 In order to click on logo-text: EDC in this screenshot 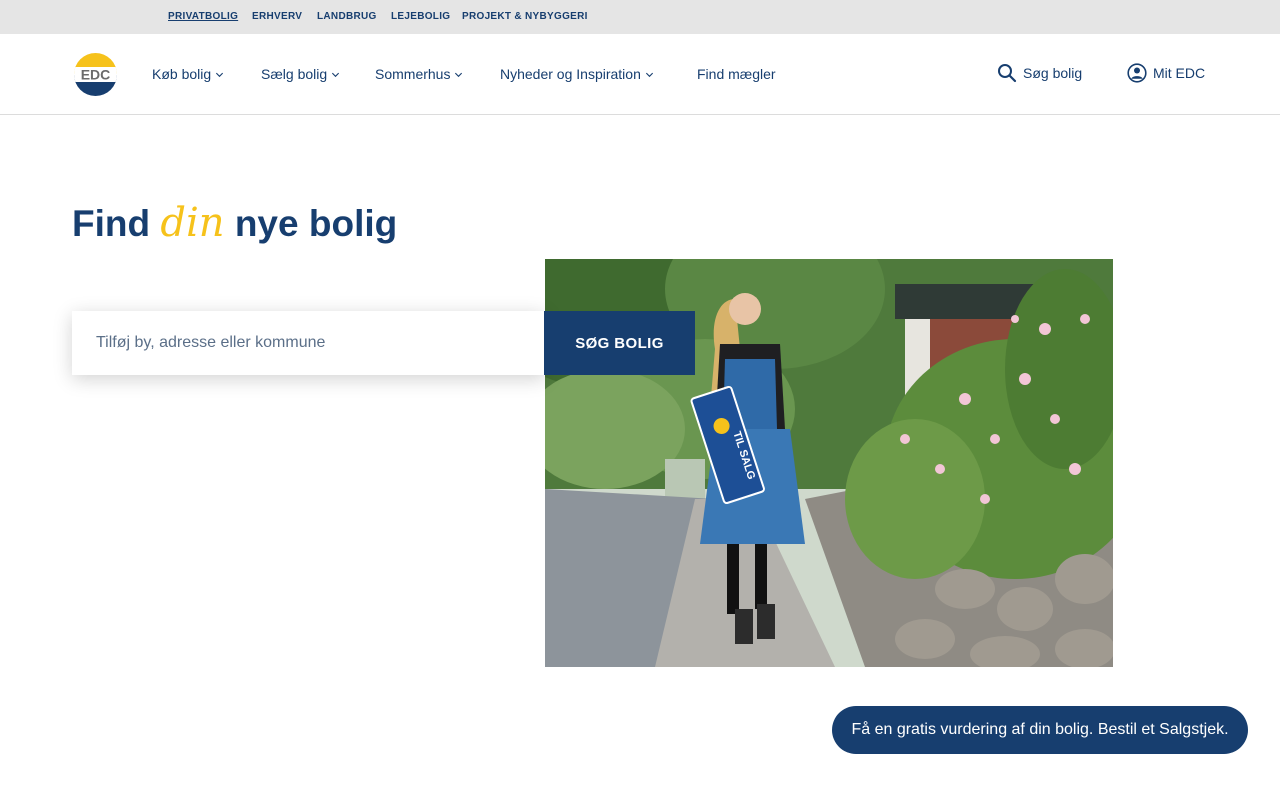, I will do `click(96, 75)`.